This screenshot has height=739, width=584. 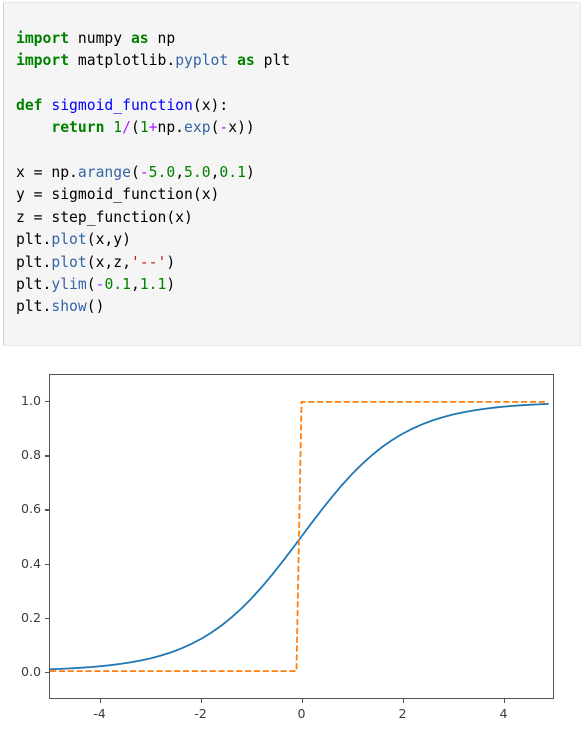 I want to click on y-tick-label: 1.0, so click(x=30, y=401).